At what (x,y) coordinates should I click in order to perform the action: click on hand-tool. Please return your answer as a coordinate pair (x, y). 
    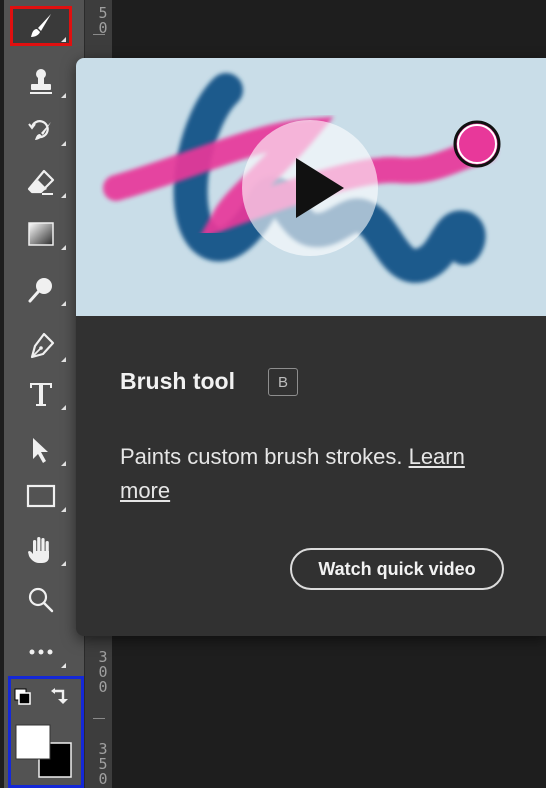
    Looking at the image, I should click on (41, 550).